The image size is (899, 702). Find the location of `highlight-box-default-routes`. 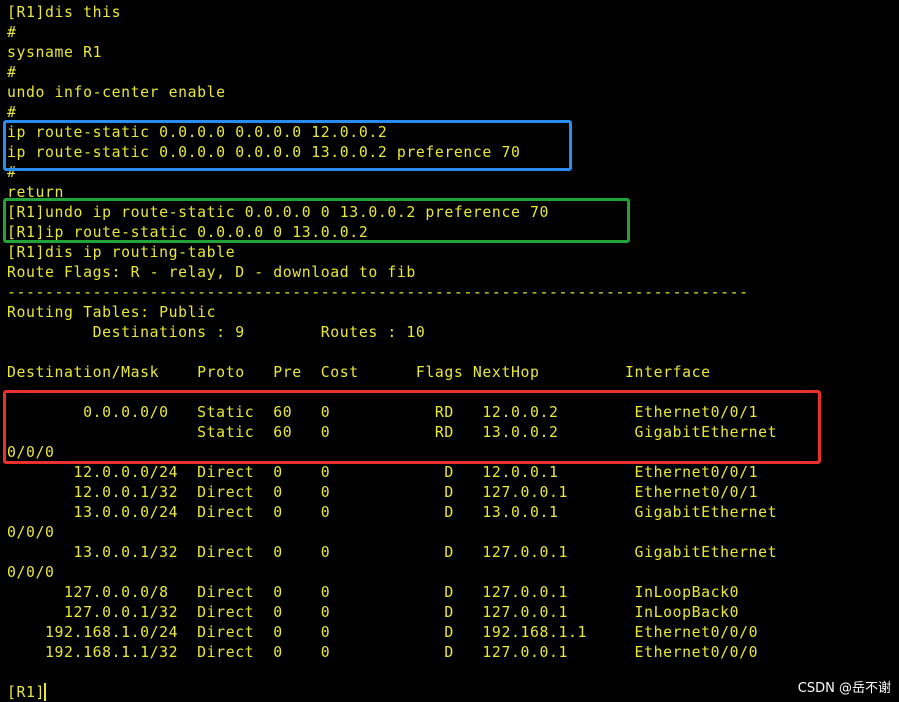

highlight-box-default-routes is located at coordinates (412, 427).